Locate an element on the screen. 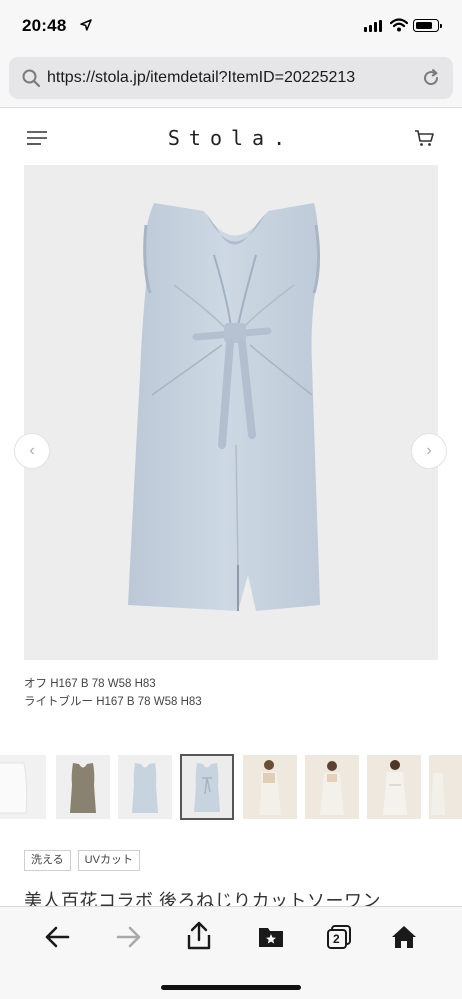  reload-icon is located at coordinates (431, 78).